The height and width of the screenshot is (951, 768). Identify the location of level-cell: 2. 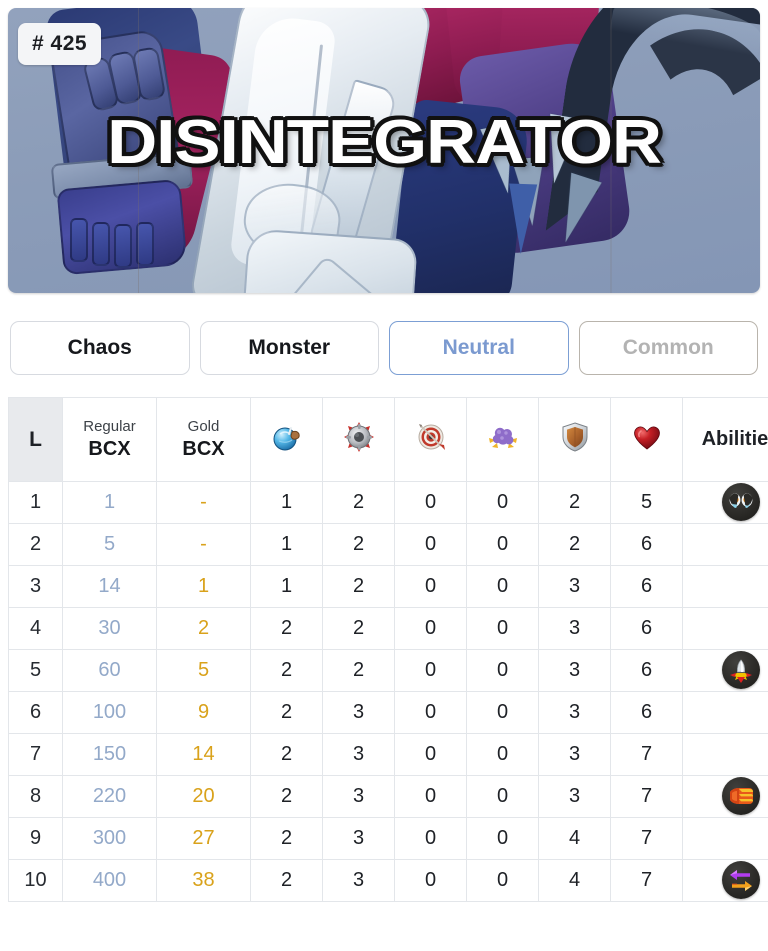
(35, 544).